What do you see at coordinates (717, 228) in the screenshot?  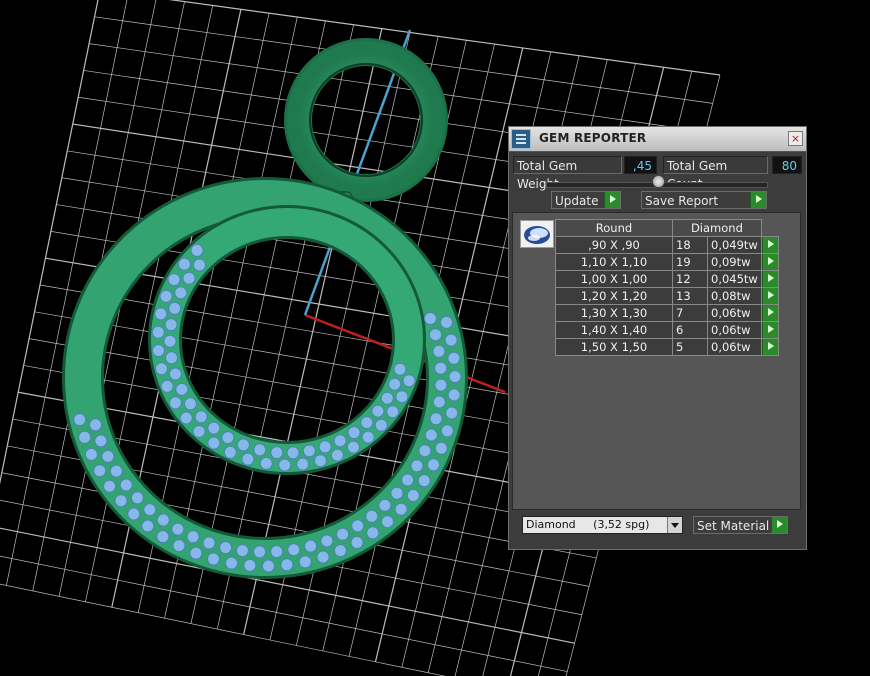 I see `column-header-diamond: Diamond` at bounding box center [717, 228].